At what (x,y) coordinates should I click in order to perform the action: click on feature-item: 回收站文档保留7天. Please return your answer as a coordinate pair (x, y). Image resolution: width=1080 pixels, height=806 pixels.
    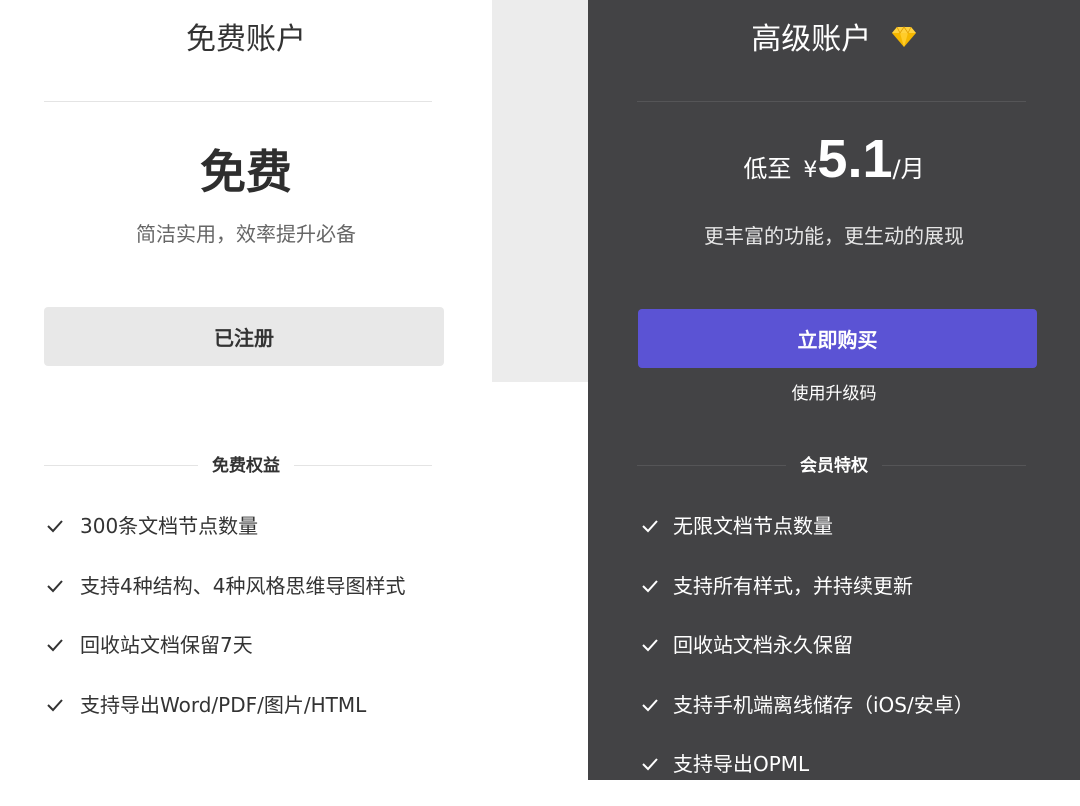
    Looking at the image, I should click on (246, 657).